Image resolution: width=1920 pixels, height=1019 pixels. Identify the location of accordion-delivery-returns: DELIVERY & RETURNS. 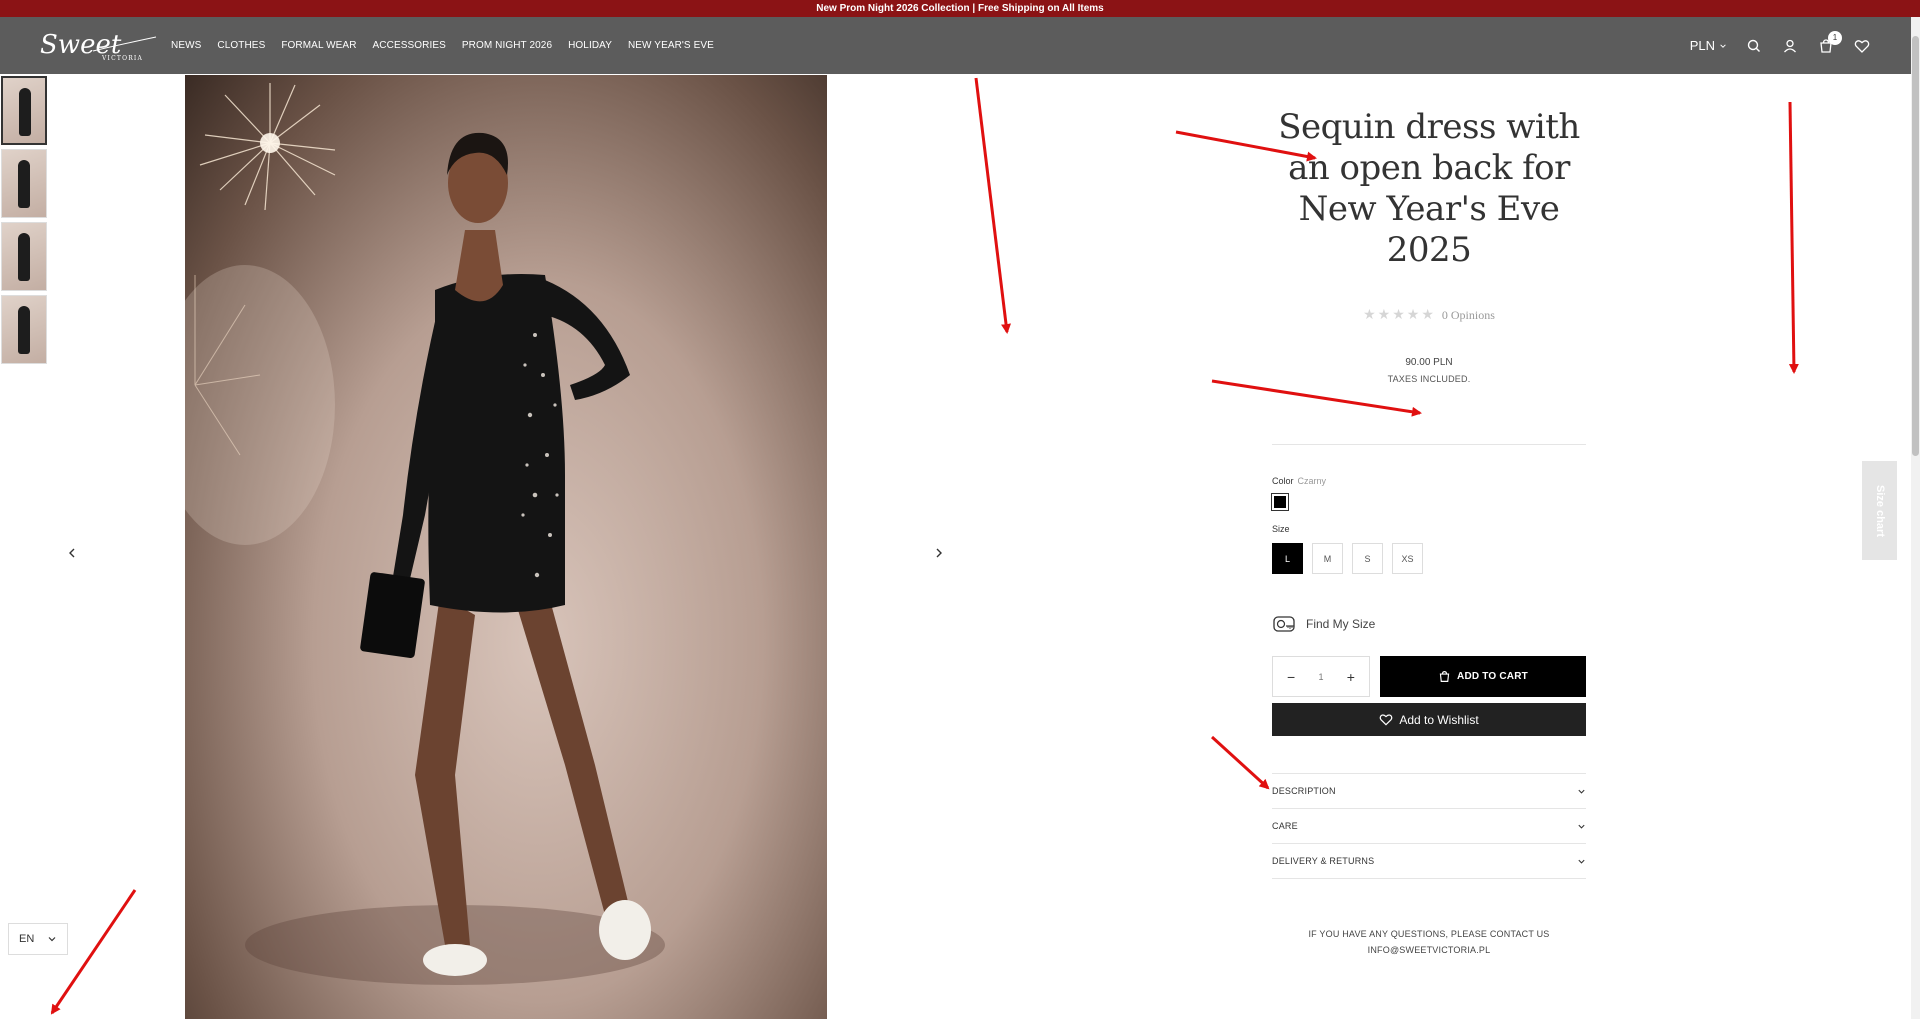
(1429, 860).